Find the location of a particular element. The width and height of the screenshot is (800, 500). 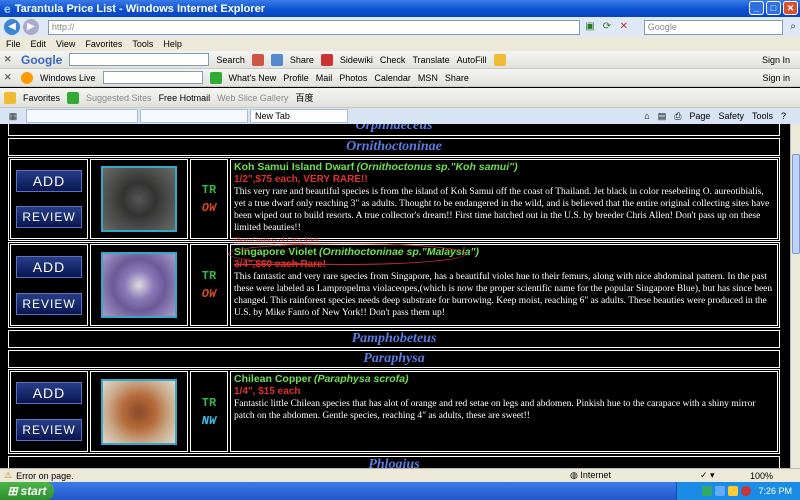

address-bar: ◀ ▶ http:// ▣ ⟳ ✕ Google ⌕ is located at coordinates (400, 27).